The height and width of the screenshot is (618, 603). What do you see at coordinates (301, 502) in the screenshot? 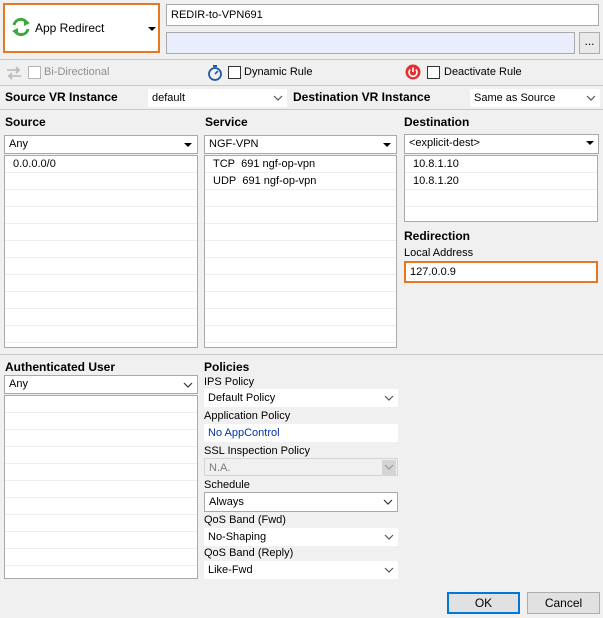
I see `schedule-select: Always` at bounding box center [301, 502].